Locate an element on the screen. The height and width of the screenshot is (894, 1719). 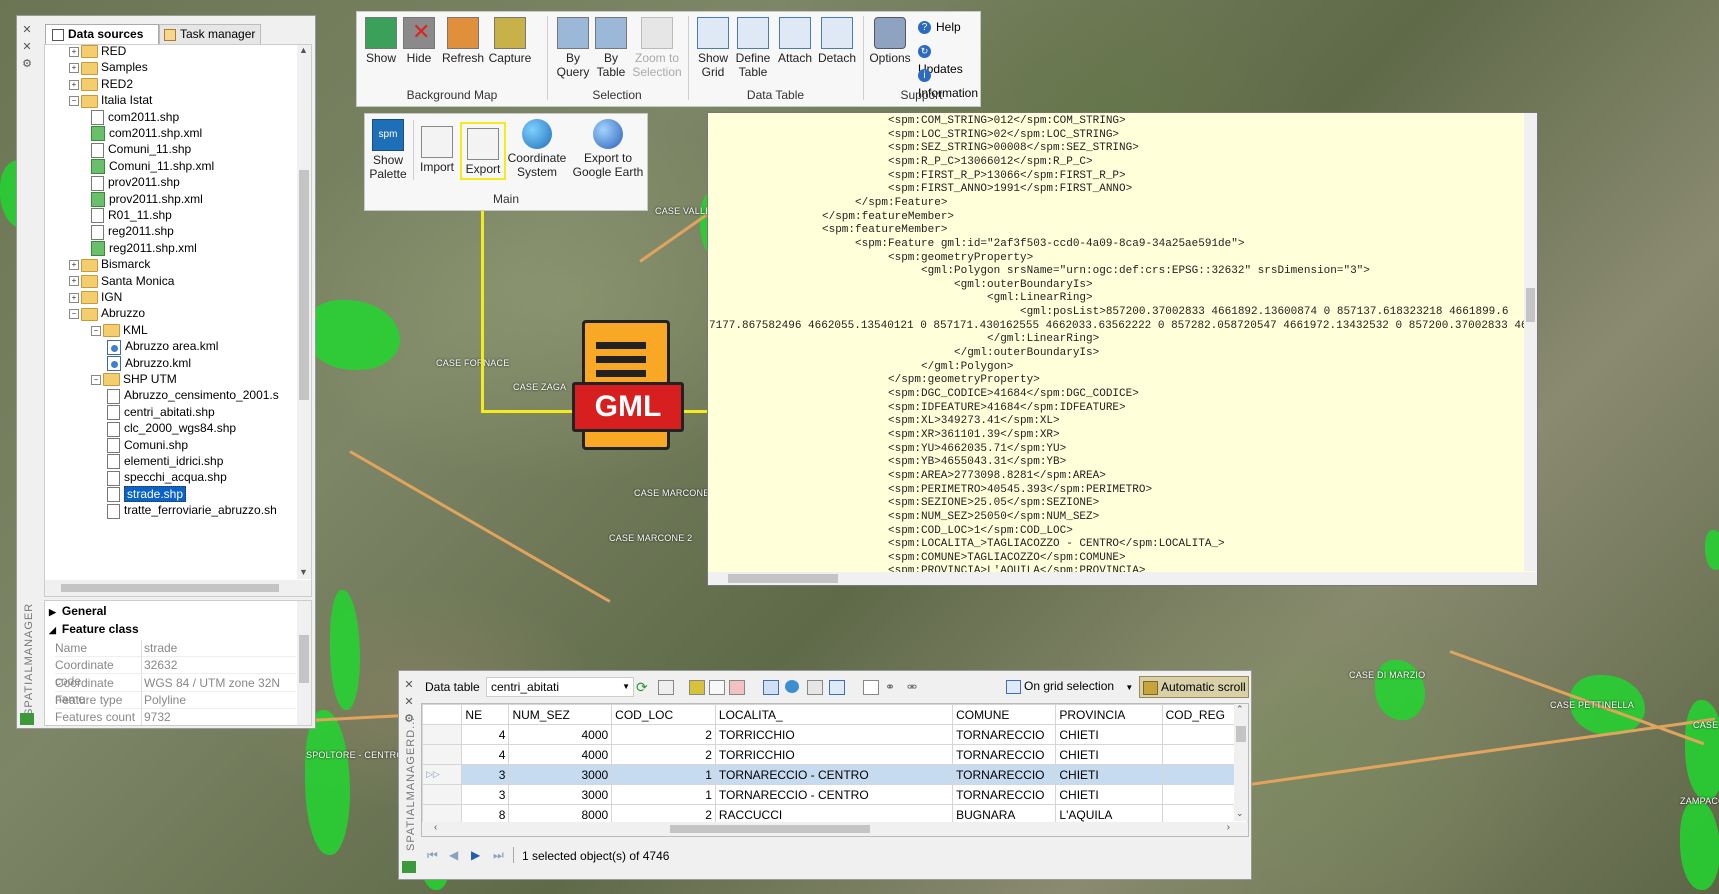
tree-node: Abruzzo area.kml is located at coordinates (162, 346).